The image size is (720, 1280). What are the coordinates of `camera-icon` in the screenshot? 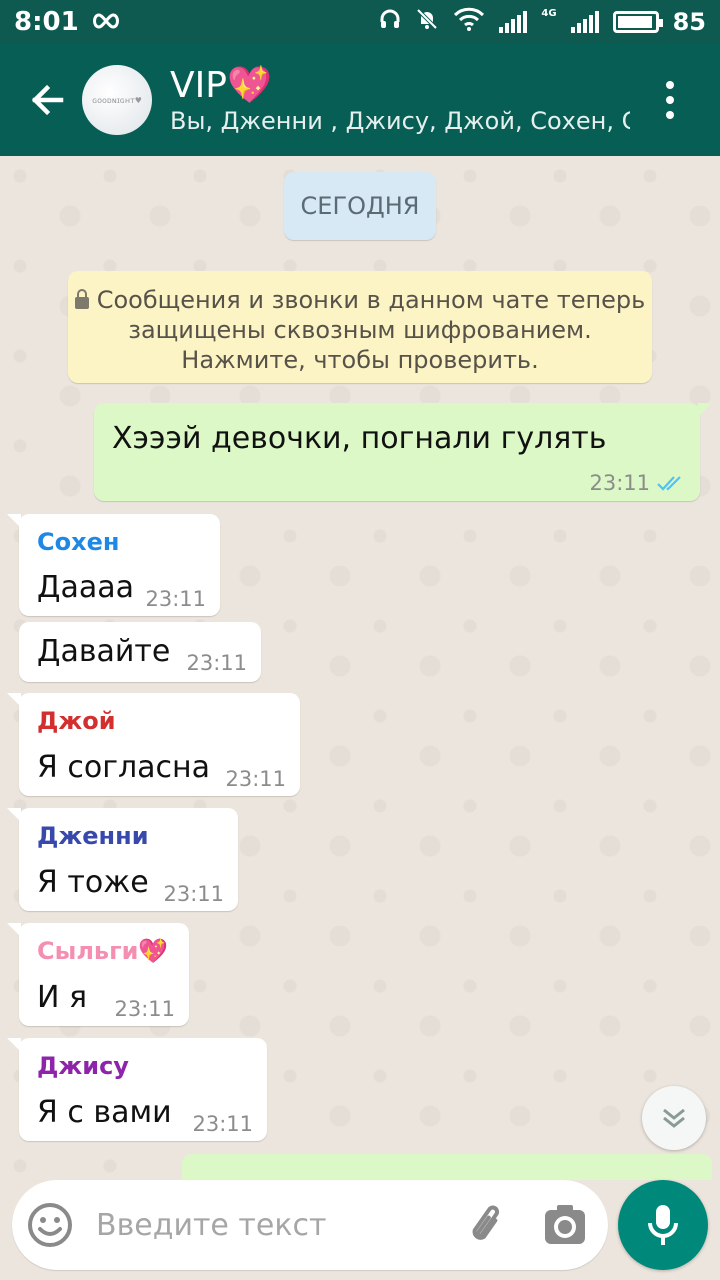 It's located at (565, 1224).